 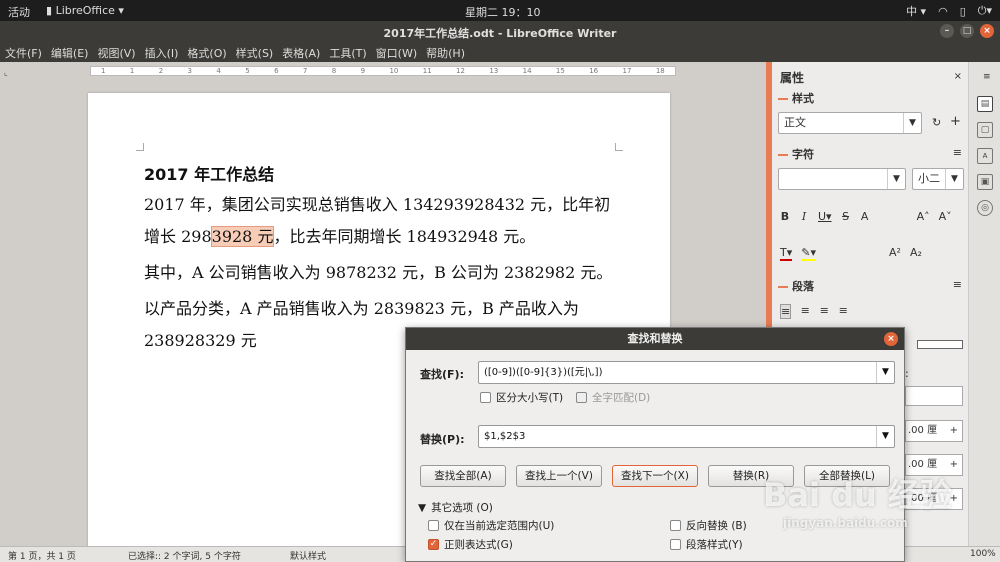 I want to click on underline-icon: U▾, so click(x=825, y=216).